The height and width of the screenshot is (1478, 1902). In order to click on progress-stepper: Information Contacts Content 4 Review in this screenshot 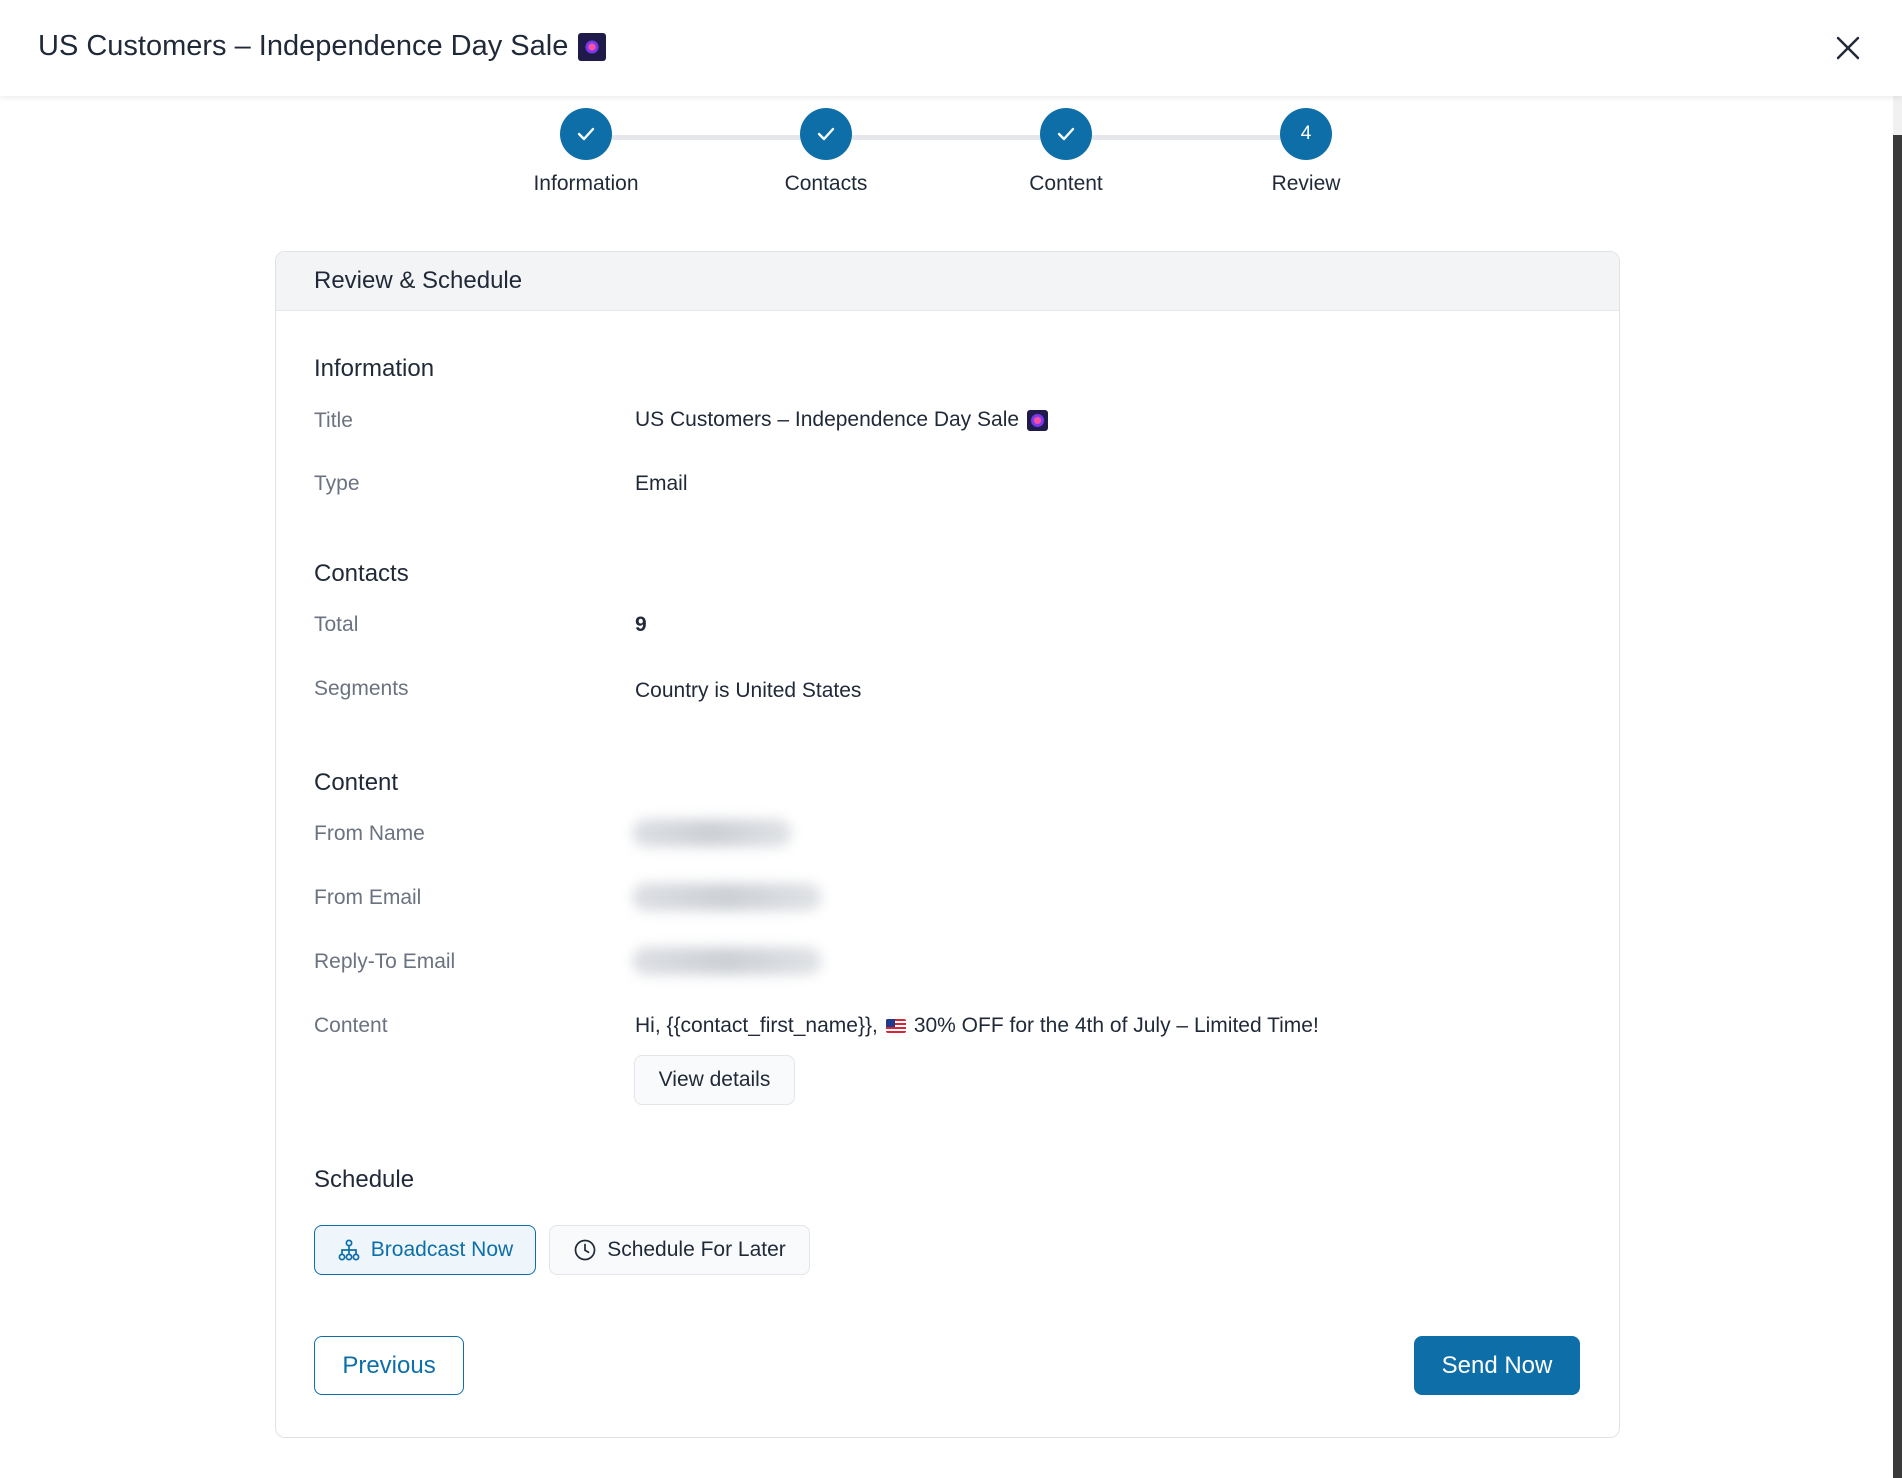, I will do `click(951, 153)`.